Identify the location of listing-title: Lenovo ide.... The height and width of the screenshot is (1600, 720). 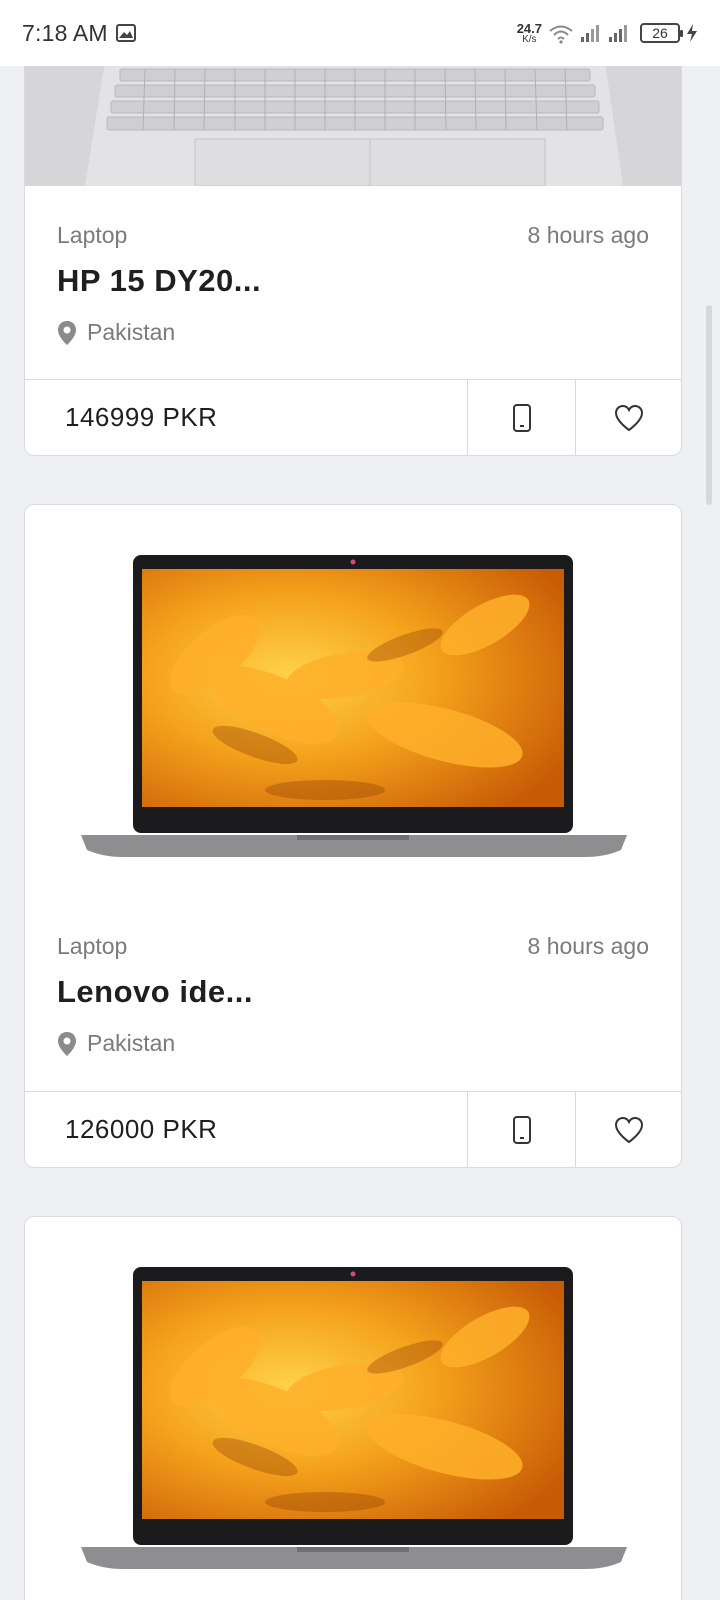
(353, 992).